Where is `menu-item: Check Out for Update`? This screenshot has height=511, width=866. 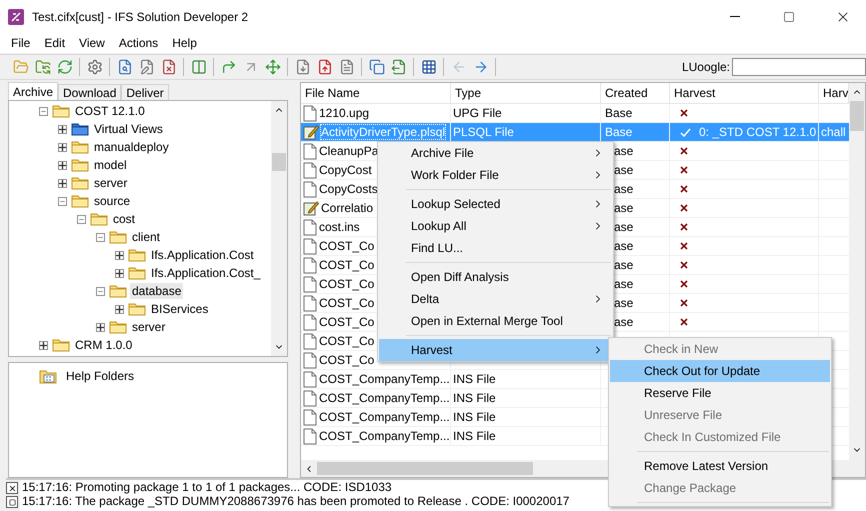
menu-item: Check Out for Update is located at coordinates (720, 371).